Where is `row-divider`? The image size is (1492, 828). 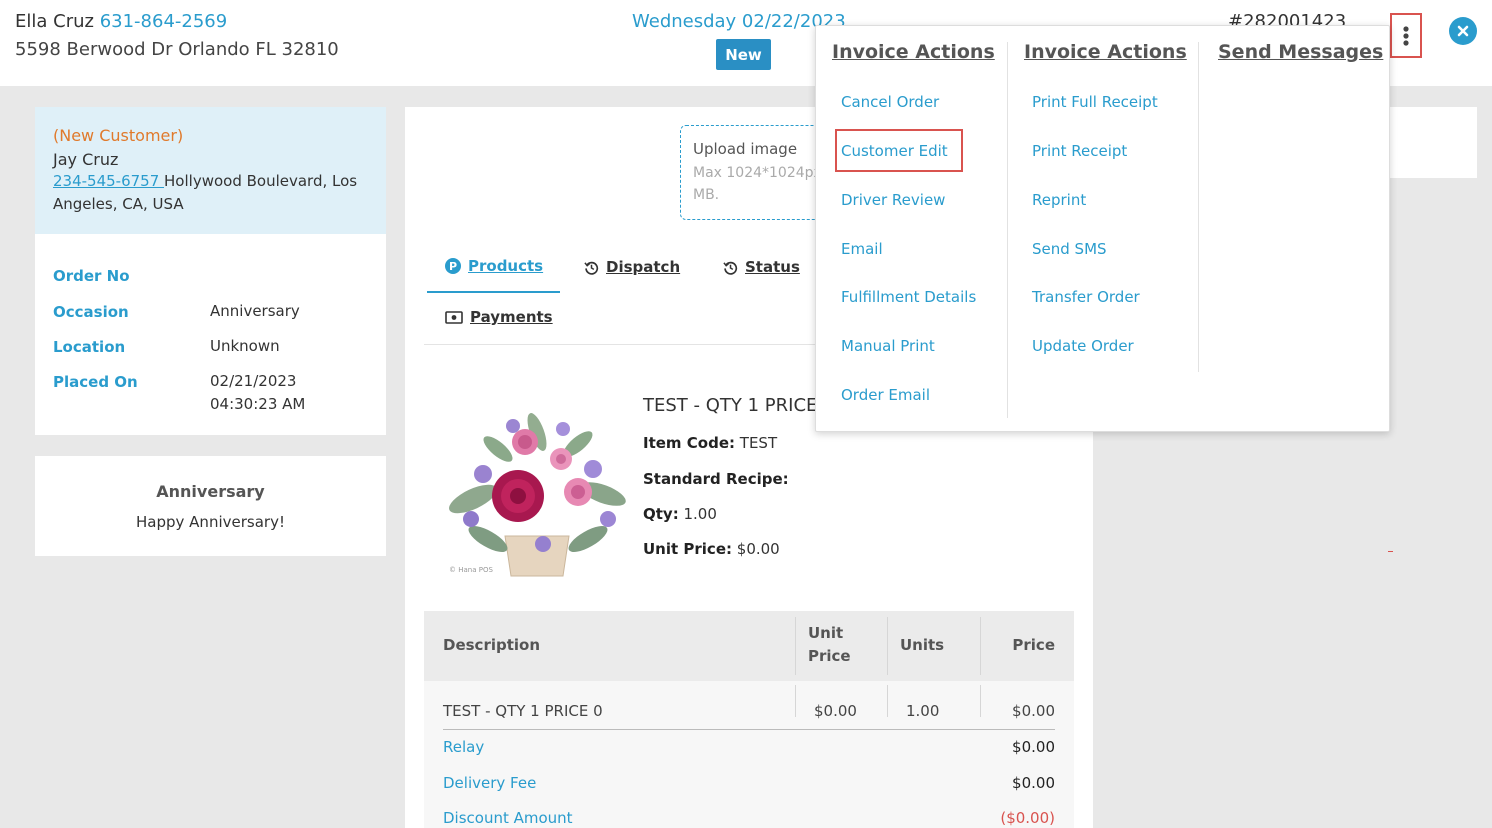 row-divider is located at coordinates (749, 729).